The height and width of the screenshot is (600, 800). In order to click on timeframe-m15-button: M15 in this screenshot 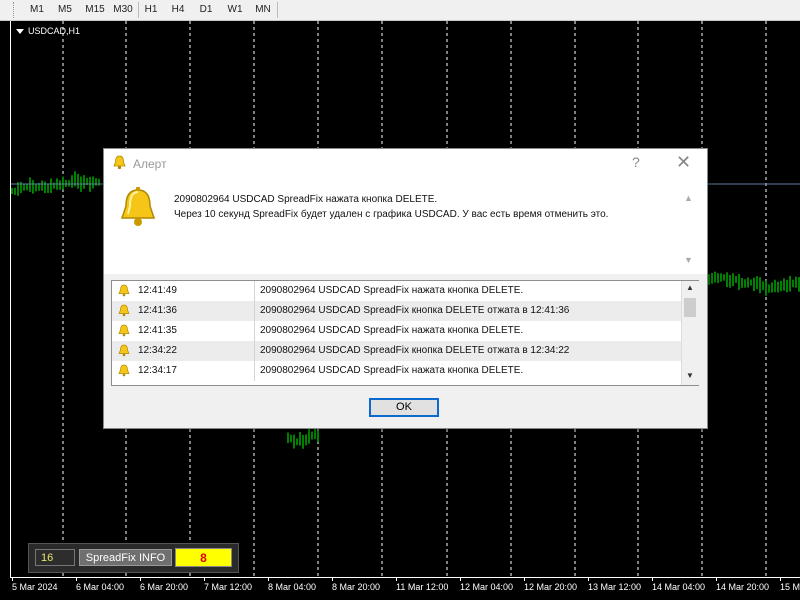, I will do `click(95, 10)`.